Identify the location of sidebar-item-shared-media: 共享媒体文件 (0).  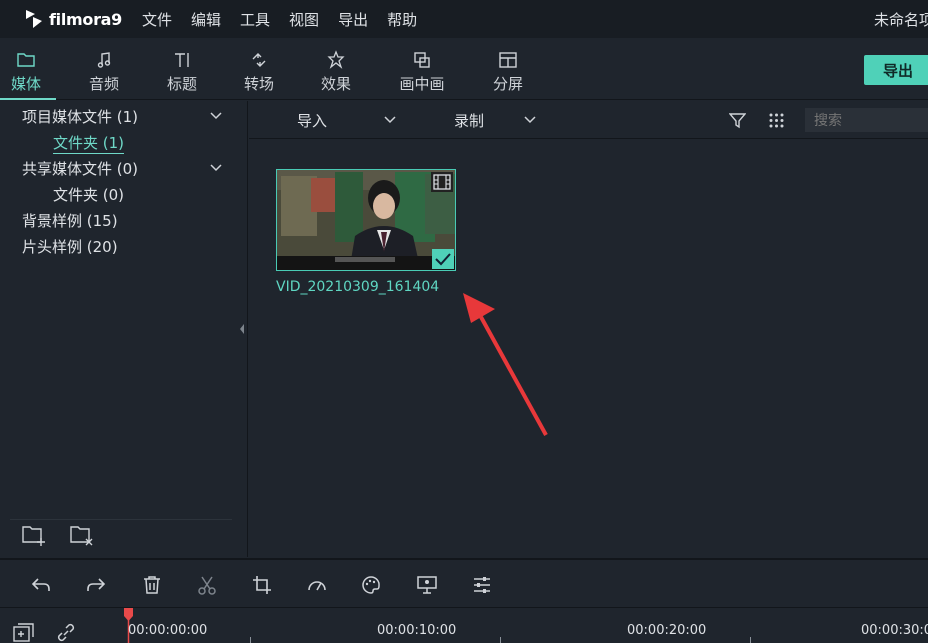
(80, 168).